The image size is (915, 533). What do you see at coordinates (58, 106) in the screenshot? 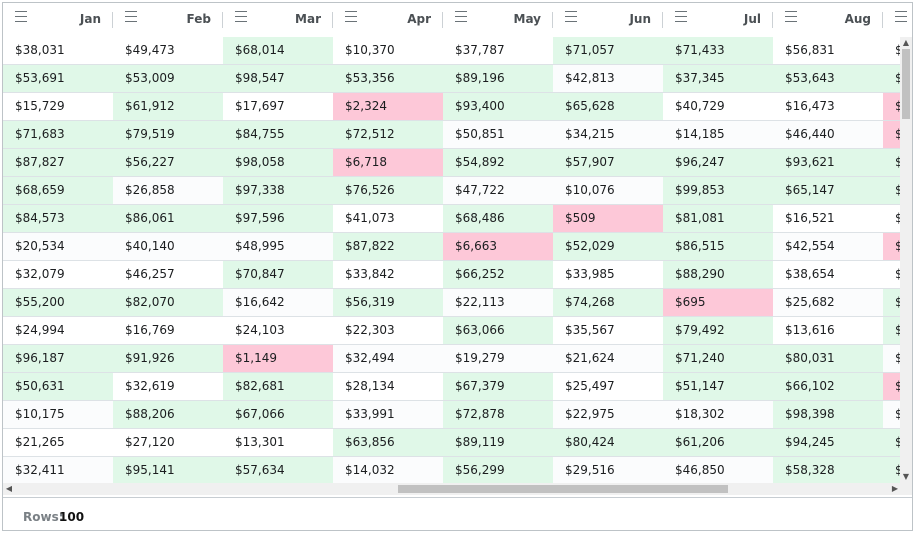
I see `table-cell: $15,729` at bounding box center [58, 106].